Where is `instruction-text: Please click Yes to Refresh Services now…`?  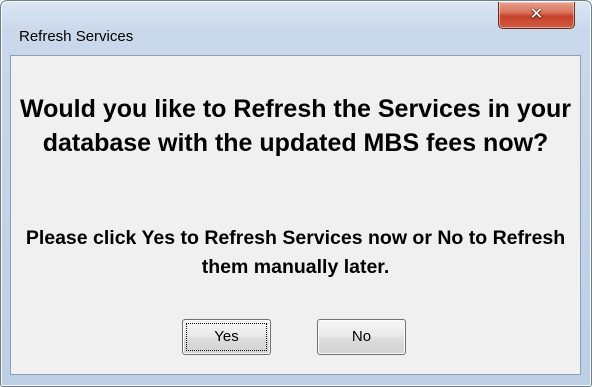 instruction-text: Please click Yes to Refresh Services now… is located at coordinates (295, 252).